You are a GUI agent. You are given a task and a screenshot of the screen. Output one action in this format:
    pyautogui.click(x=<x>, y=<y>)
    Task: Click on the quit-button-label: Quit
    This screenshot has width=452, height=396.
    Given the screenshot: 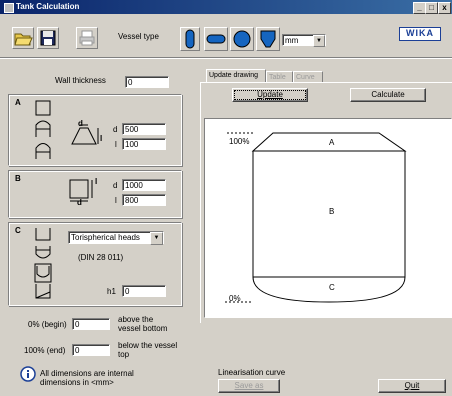 What is the action you would take?
    pyautogui.click(x=412, y=385)
    